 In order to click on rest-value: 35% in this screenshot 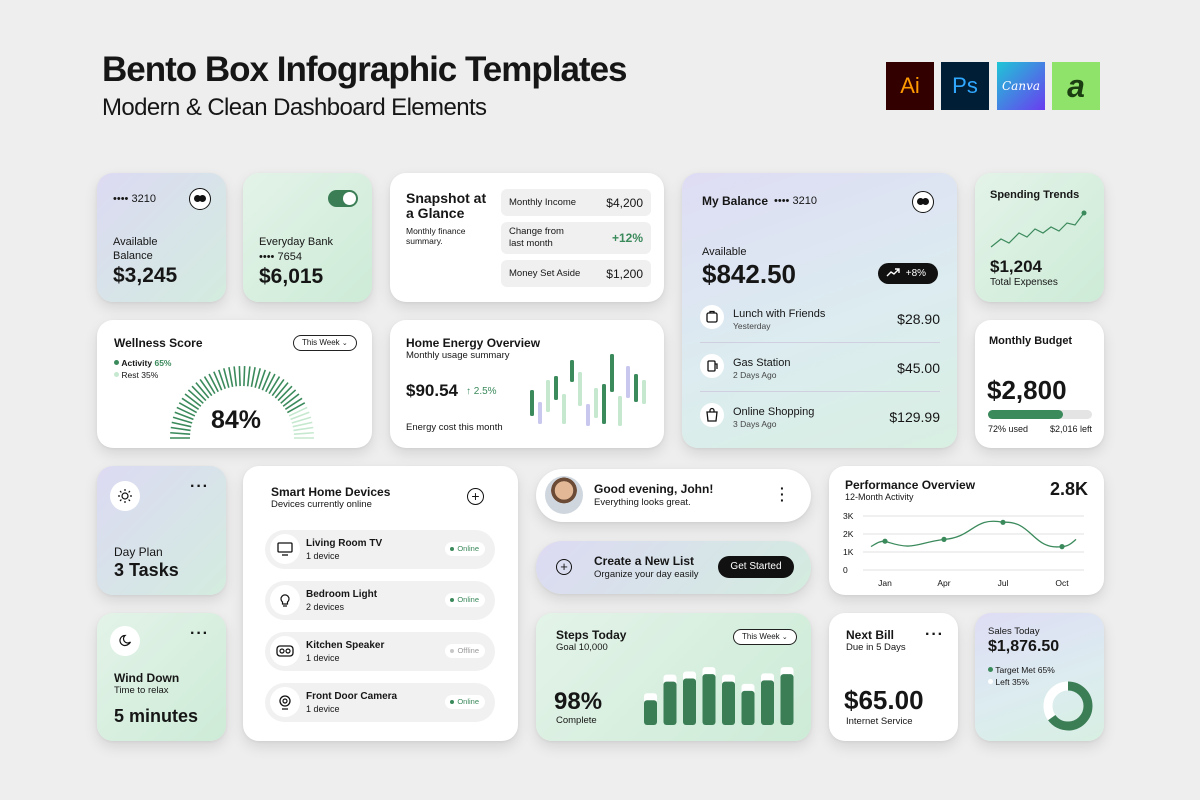, I will do `click(150, 375)`.